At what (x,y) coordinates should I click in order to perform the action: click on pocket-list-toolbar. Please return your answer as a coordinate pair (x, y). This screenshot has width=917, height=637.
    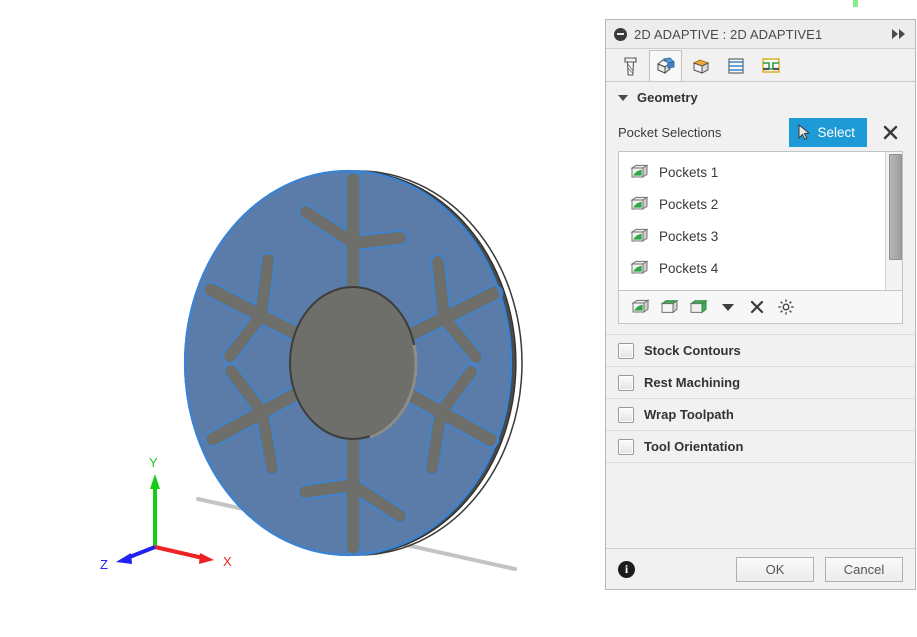
    Looking at the image, I should click on (760, 307).